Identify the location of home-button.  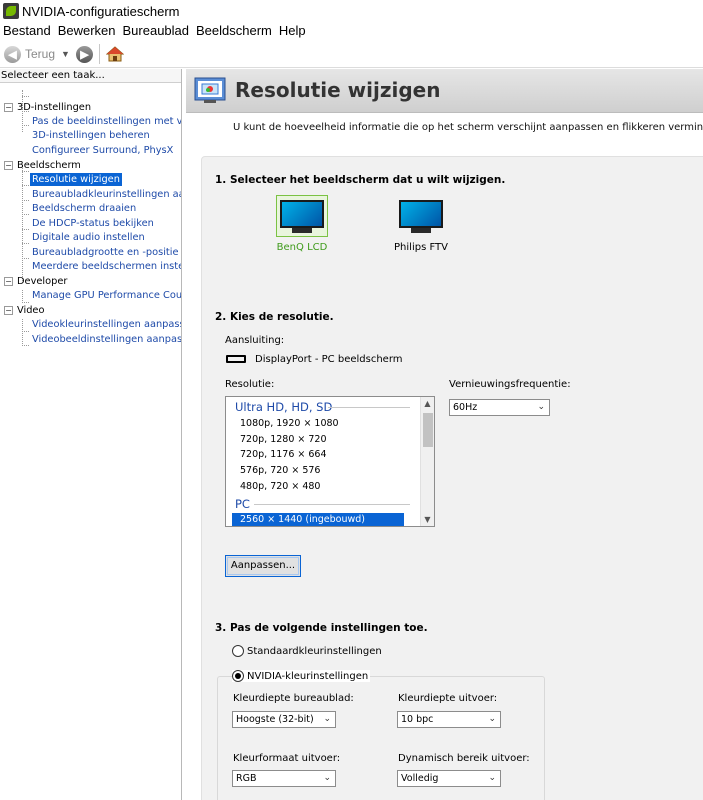
(115, 54).